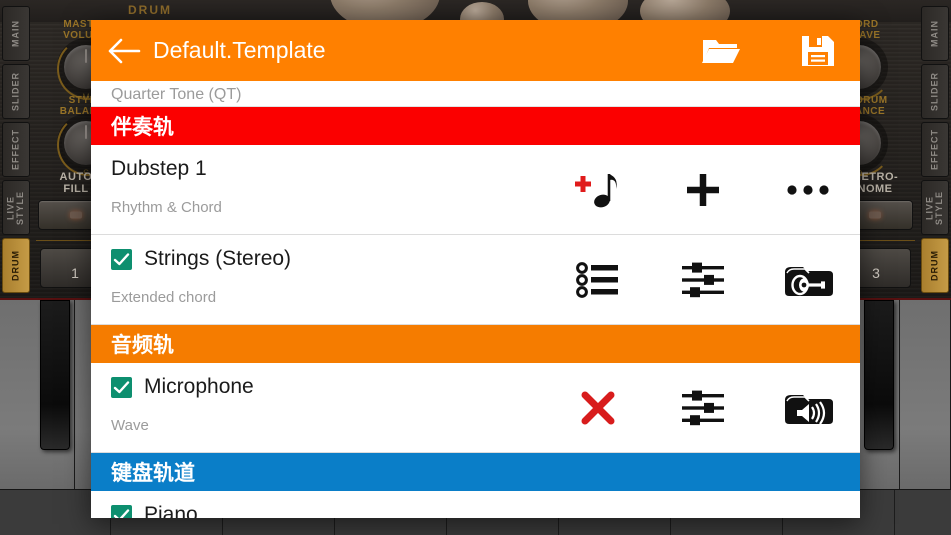 The height and width of the screenshot is (535, 951). I want to click on section-header-keyboard: 键盘轨道, so click(475, 472).